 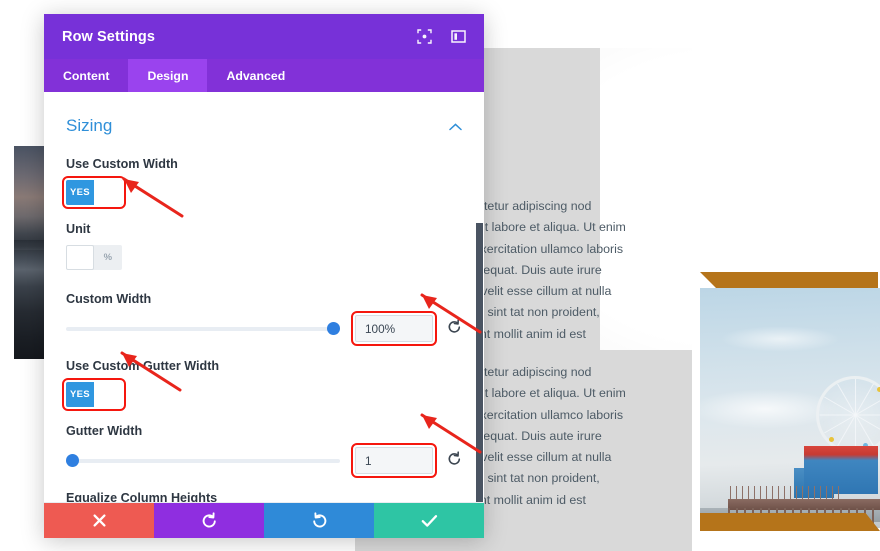 What do you see at coordinates (86, 75) in the screenshot?
I see `tab-content: Content` at bounding box center [86, 75].